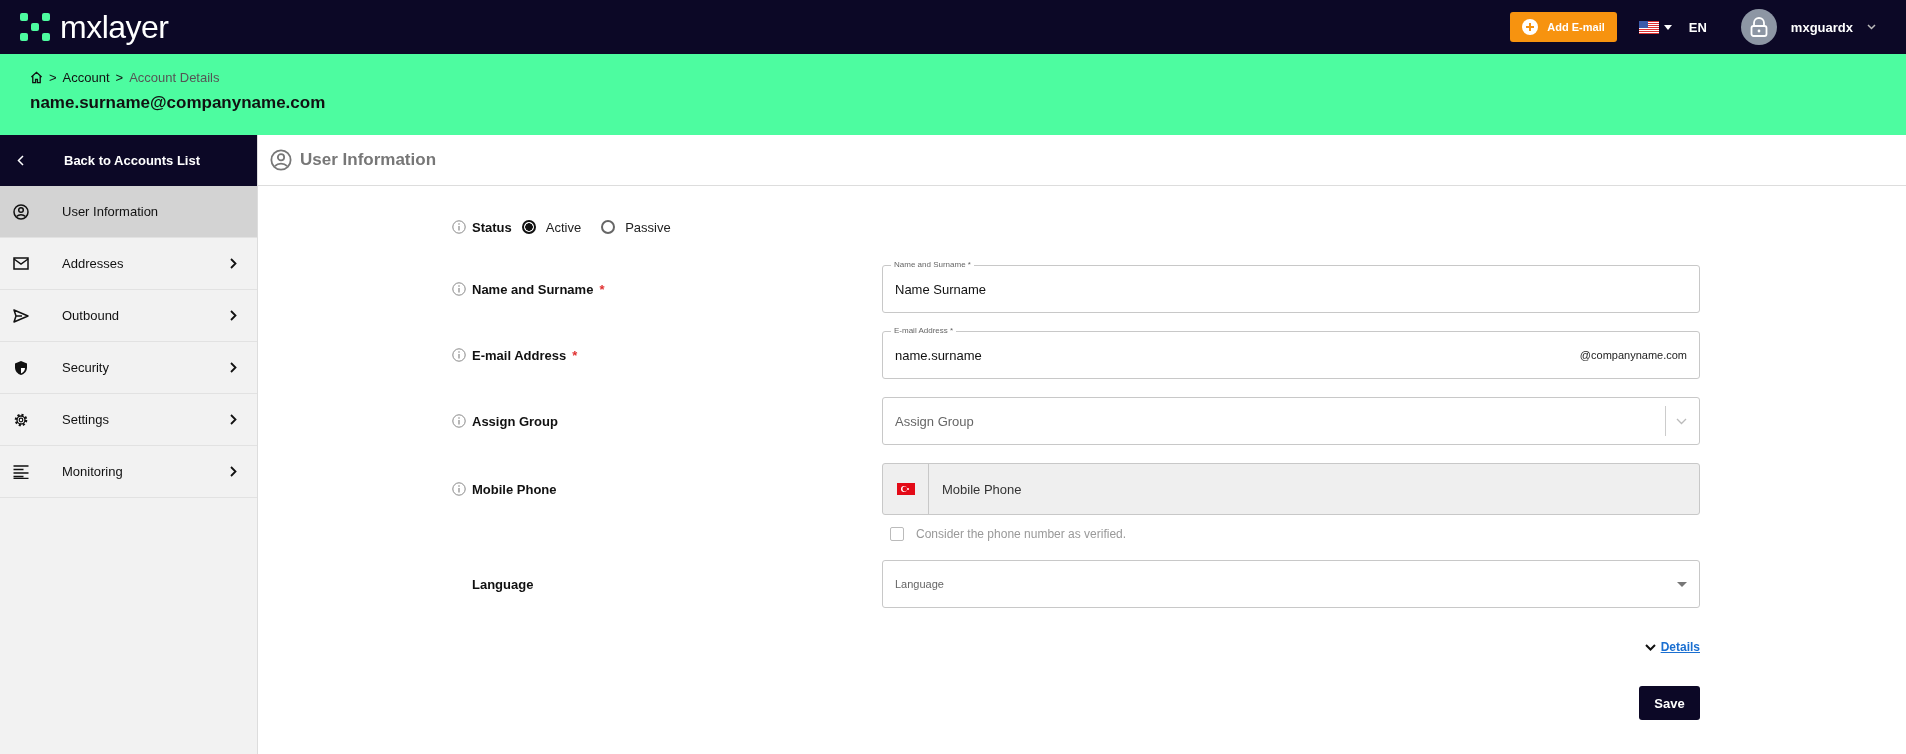 Image resolution: width=1906 pixels, height=754 pixels. I want to click on sidebar-item: Addresses, so click(128, 264).